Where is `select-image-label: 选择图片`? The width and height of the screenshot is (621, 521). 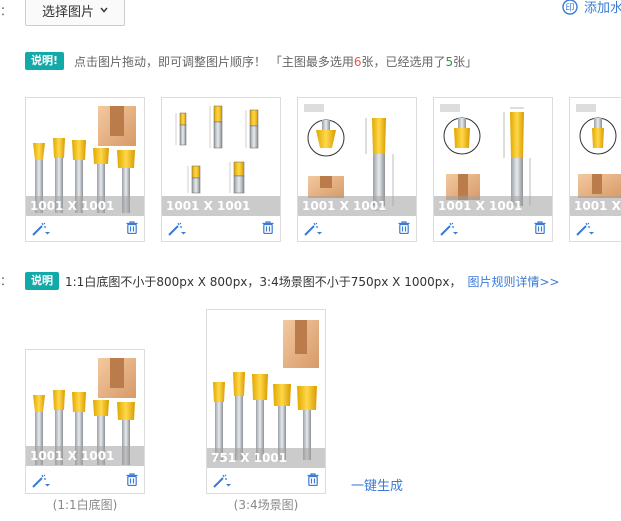 select-image-label: 选择图片 is located at coordinates (67, 12).